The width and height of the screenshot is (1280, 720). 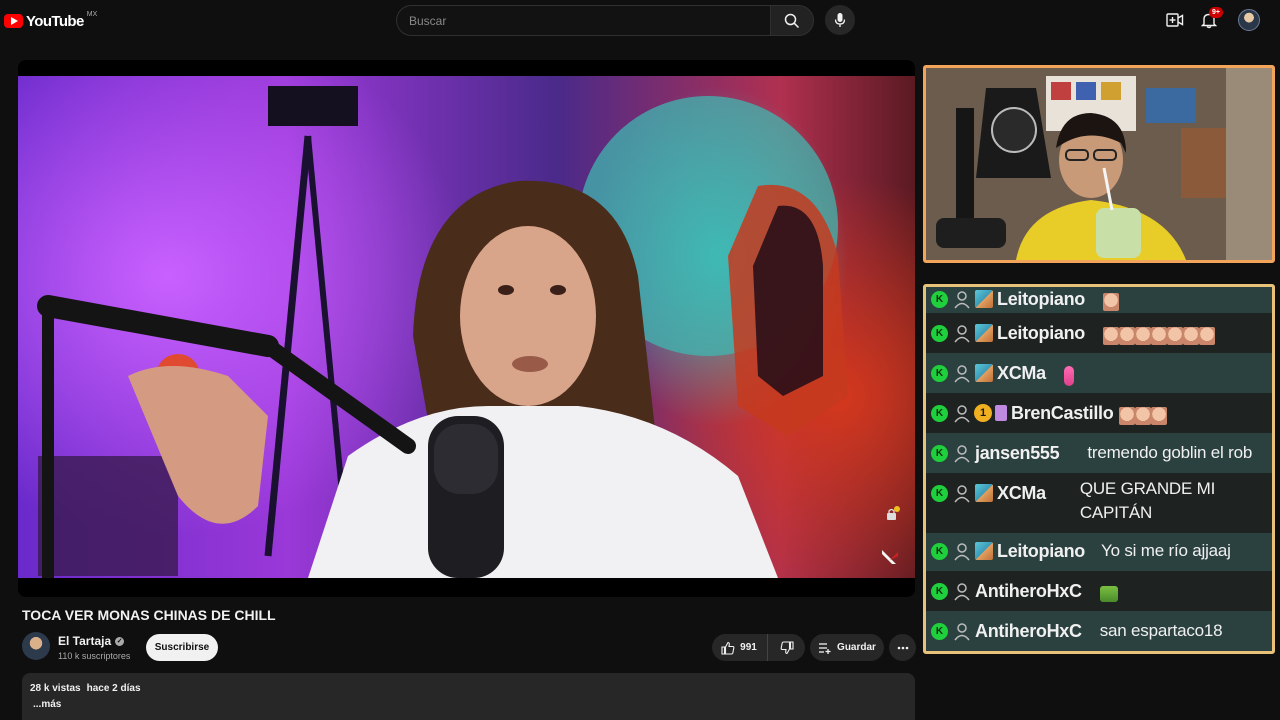 I want to click on more-actions-button, so click(x=902, y=647).